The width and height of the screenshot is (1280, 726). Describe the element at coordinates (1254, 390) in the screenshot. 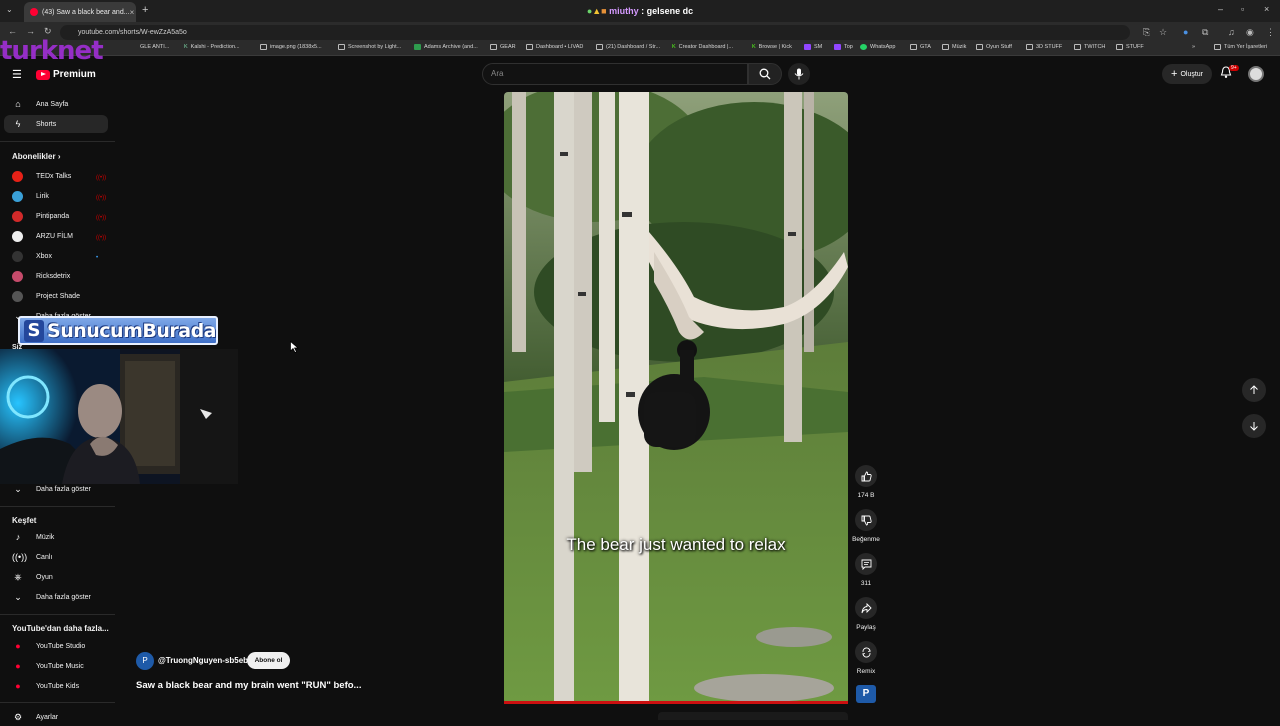

I see `previous-short-button` at that location.